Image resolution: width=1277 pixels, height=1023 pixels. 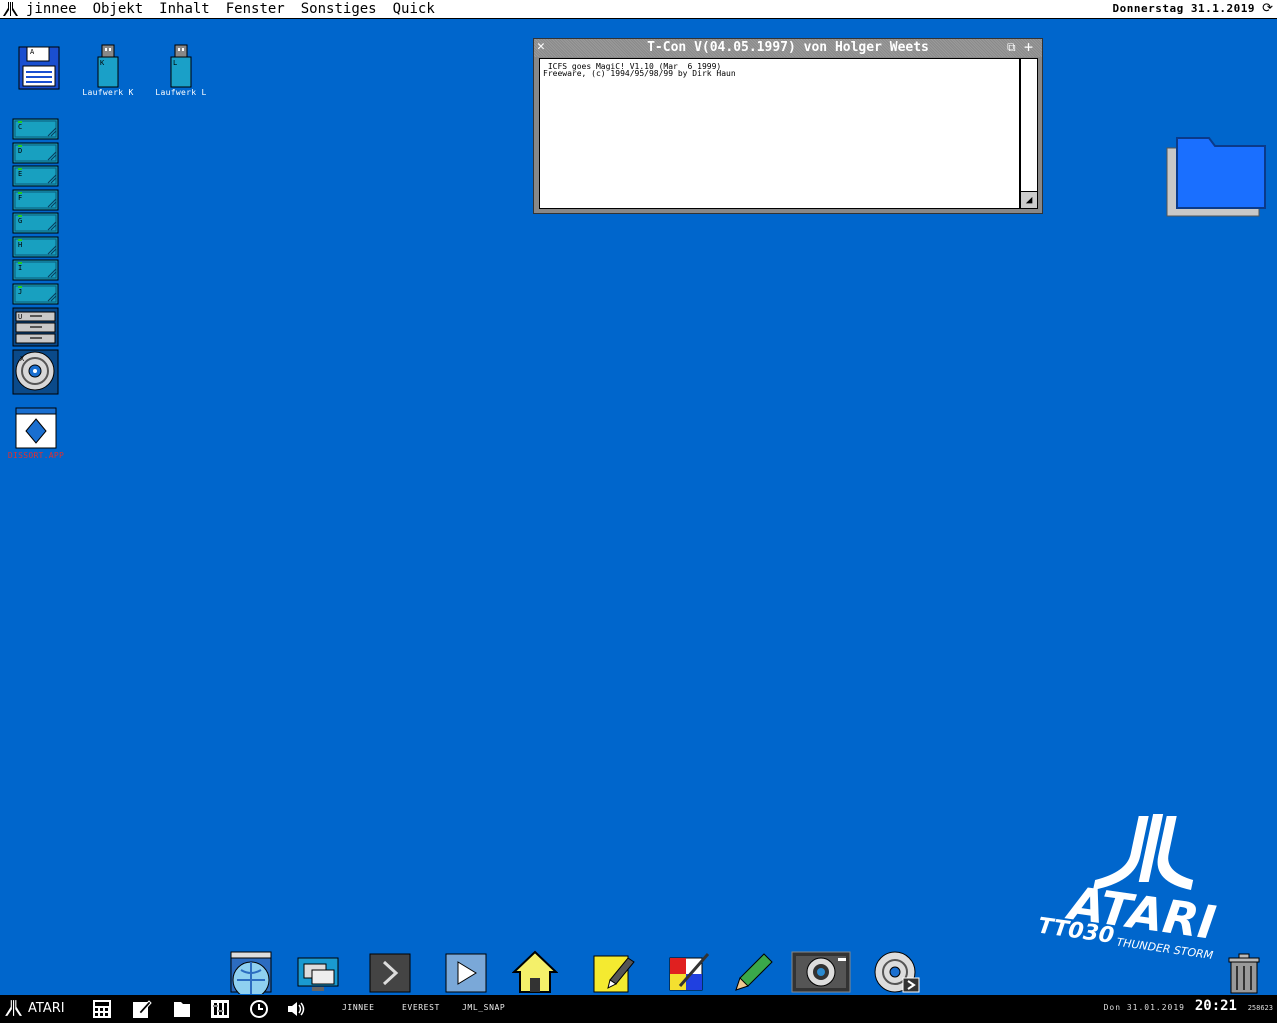 What do you see at coordinates (821, 972) in the screenshot?
I see `dock-camera-icon` at bounding box center [821, 972].